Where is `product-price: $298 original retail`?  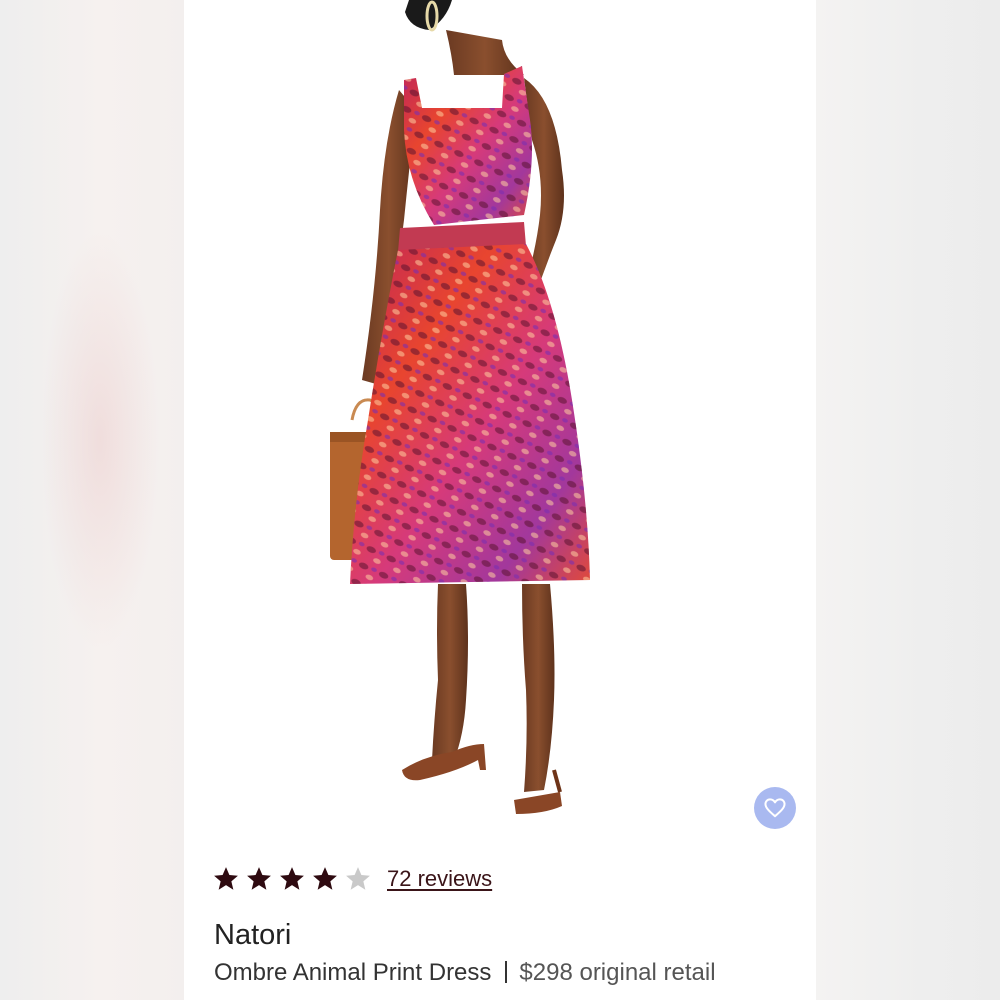
product-price: $298 original retail is located at coordinates (617, 972).